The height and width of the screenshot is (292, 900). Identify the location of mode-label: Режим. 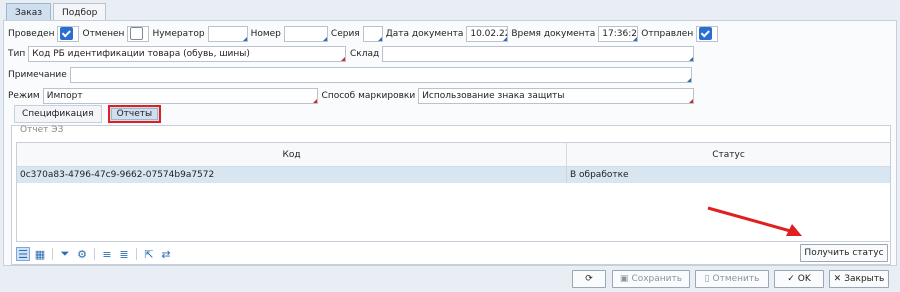
(24, 95).